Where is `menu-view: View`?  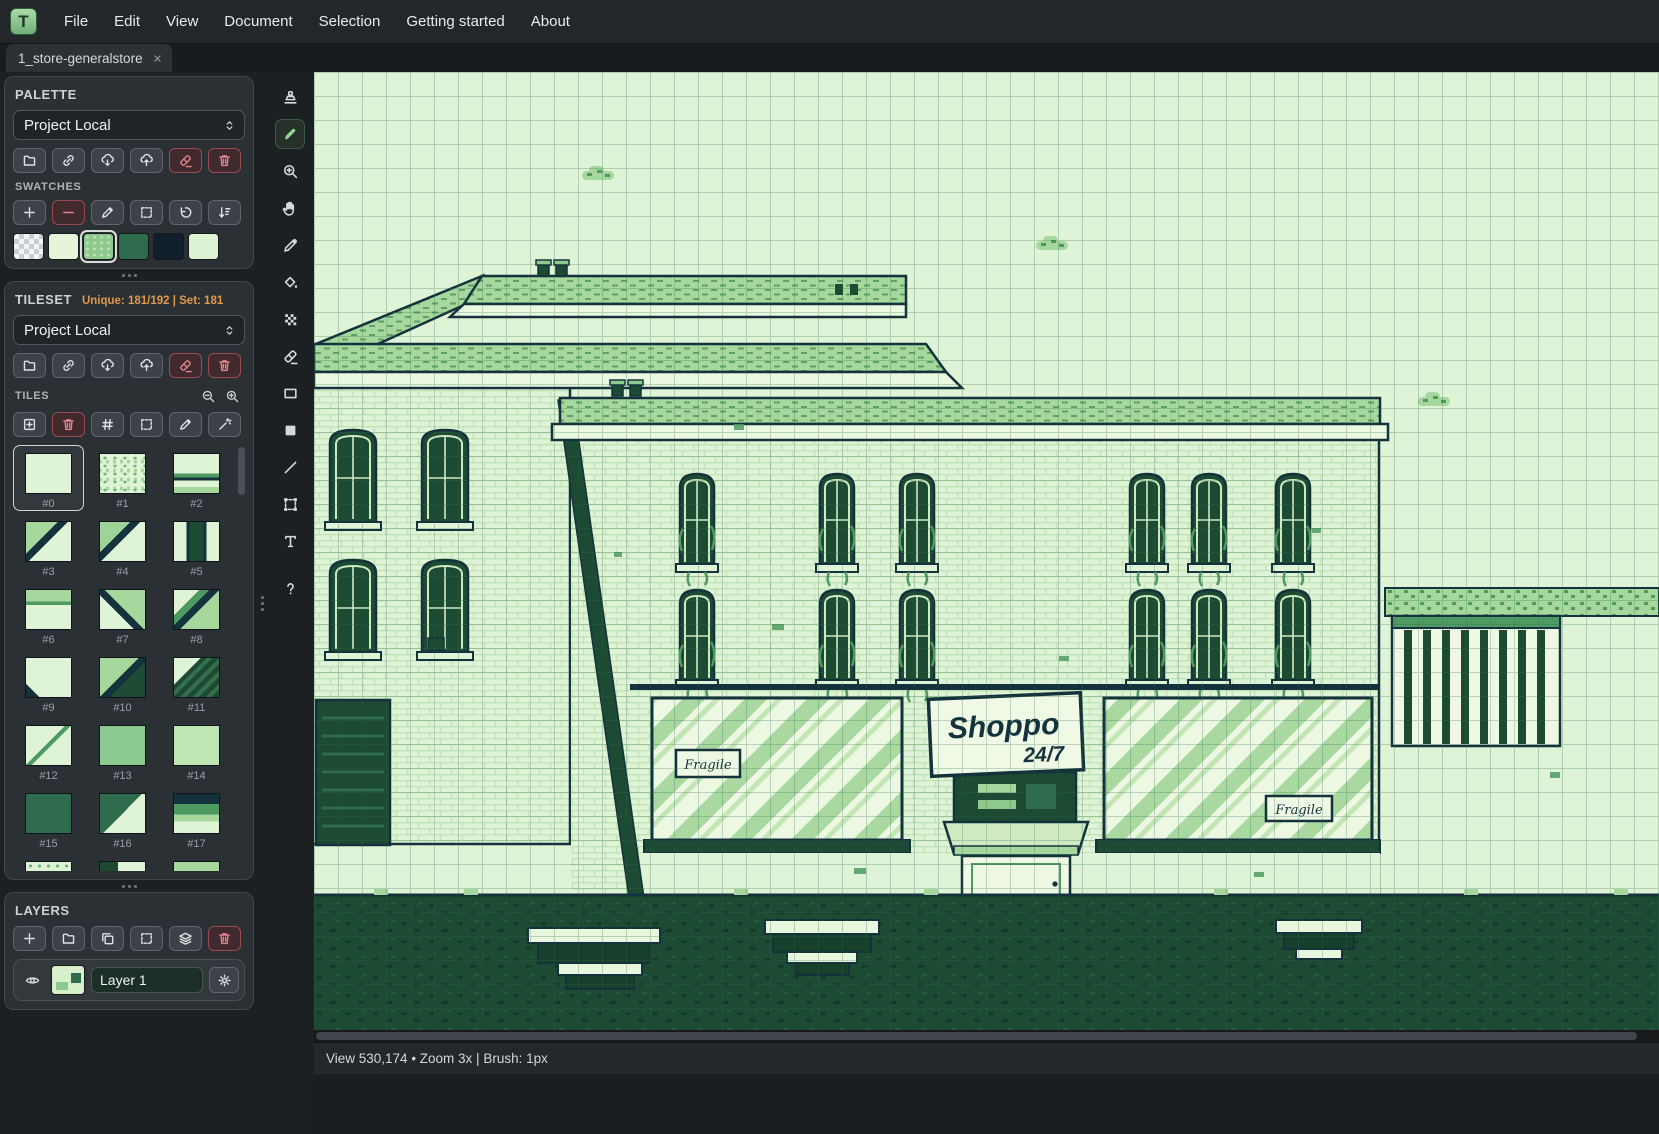 menu-view: View is located at coordinates (182, 21).